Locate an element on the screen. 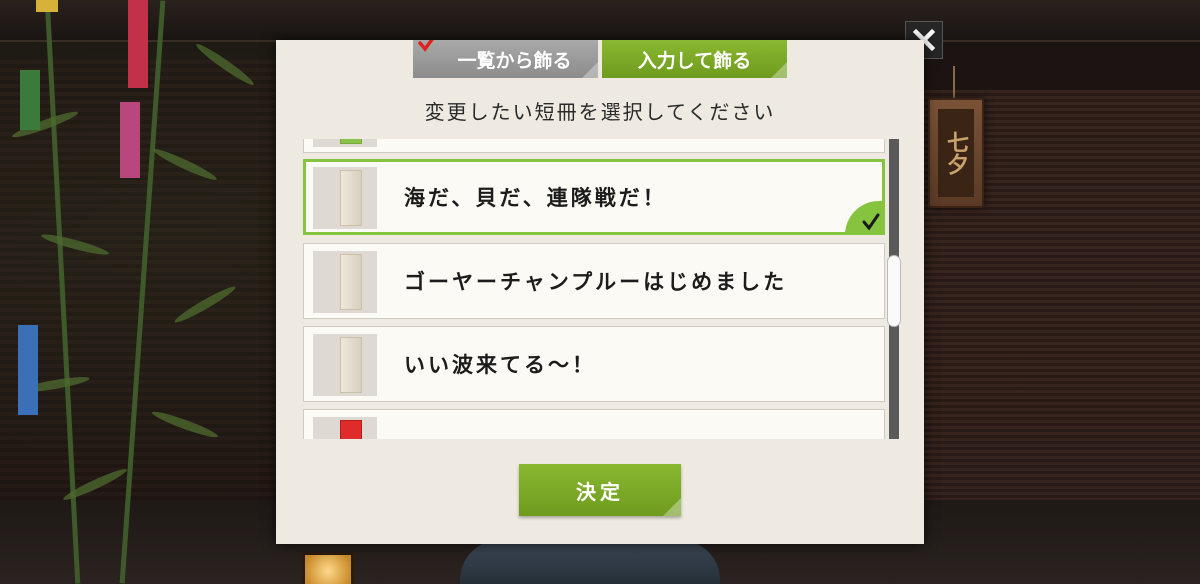 Image resolution: width=1200 pixels, height=584 pixels. list-item: ゴーヤーチャンプルーはじめました is located at coordinates (594, 281).